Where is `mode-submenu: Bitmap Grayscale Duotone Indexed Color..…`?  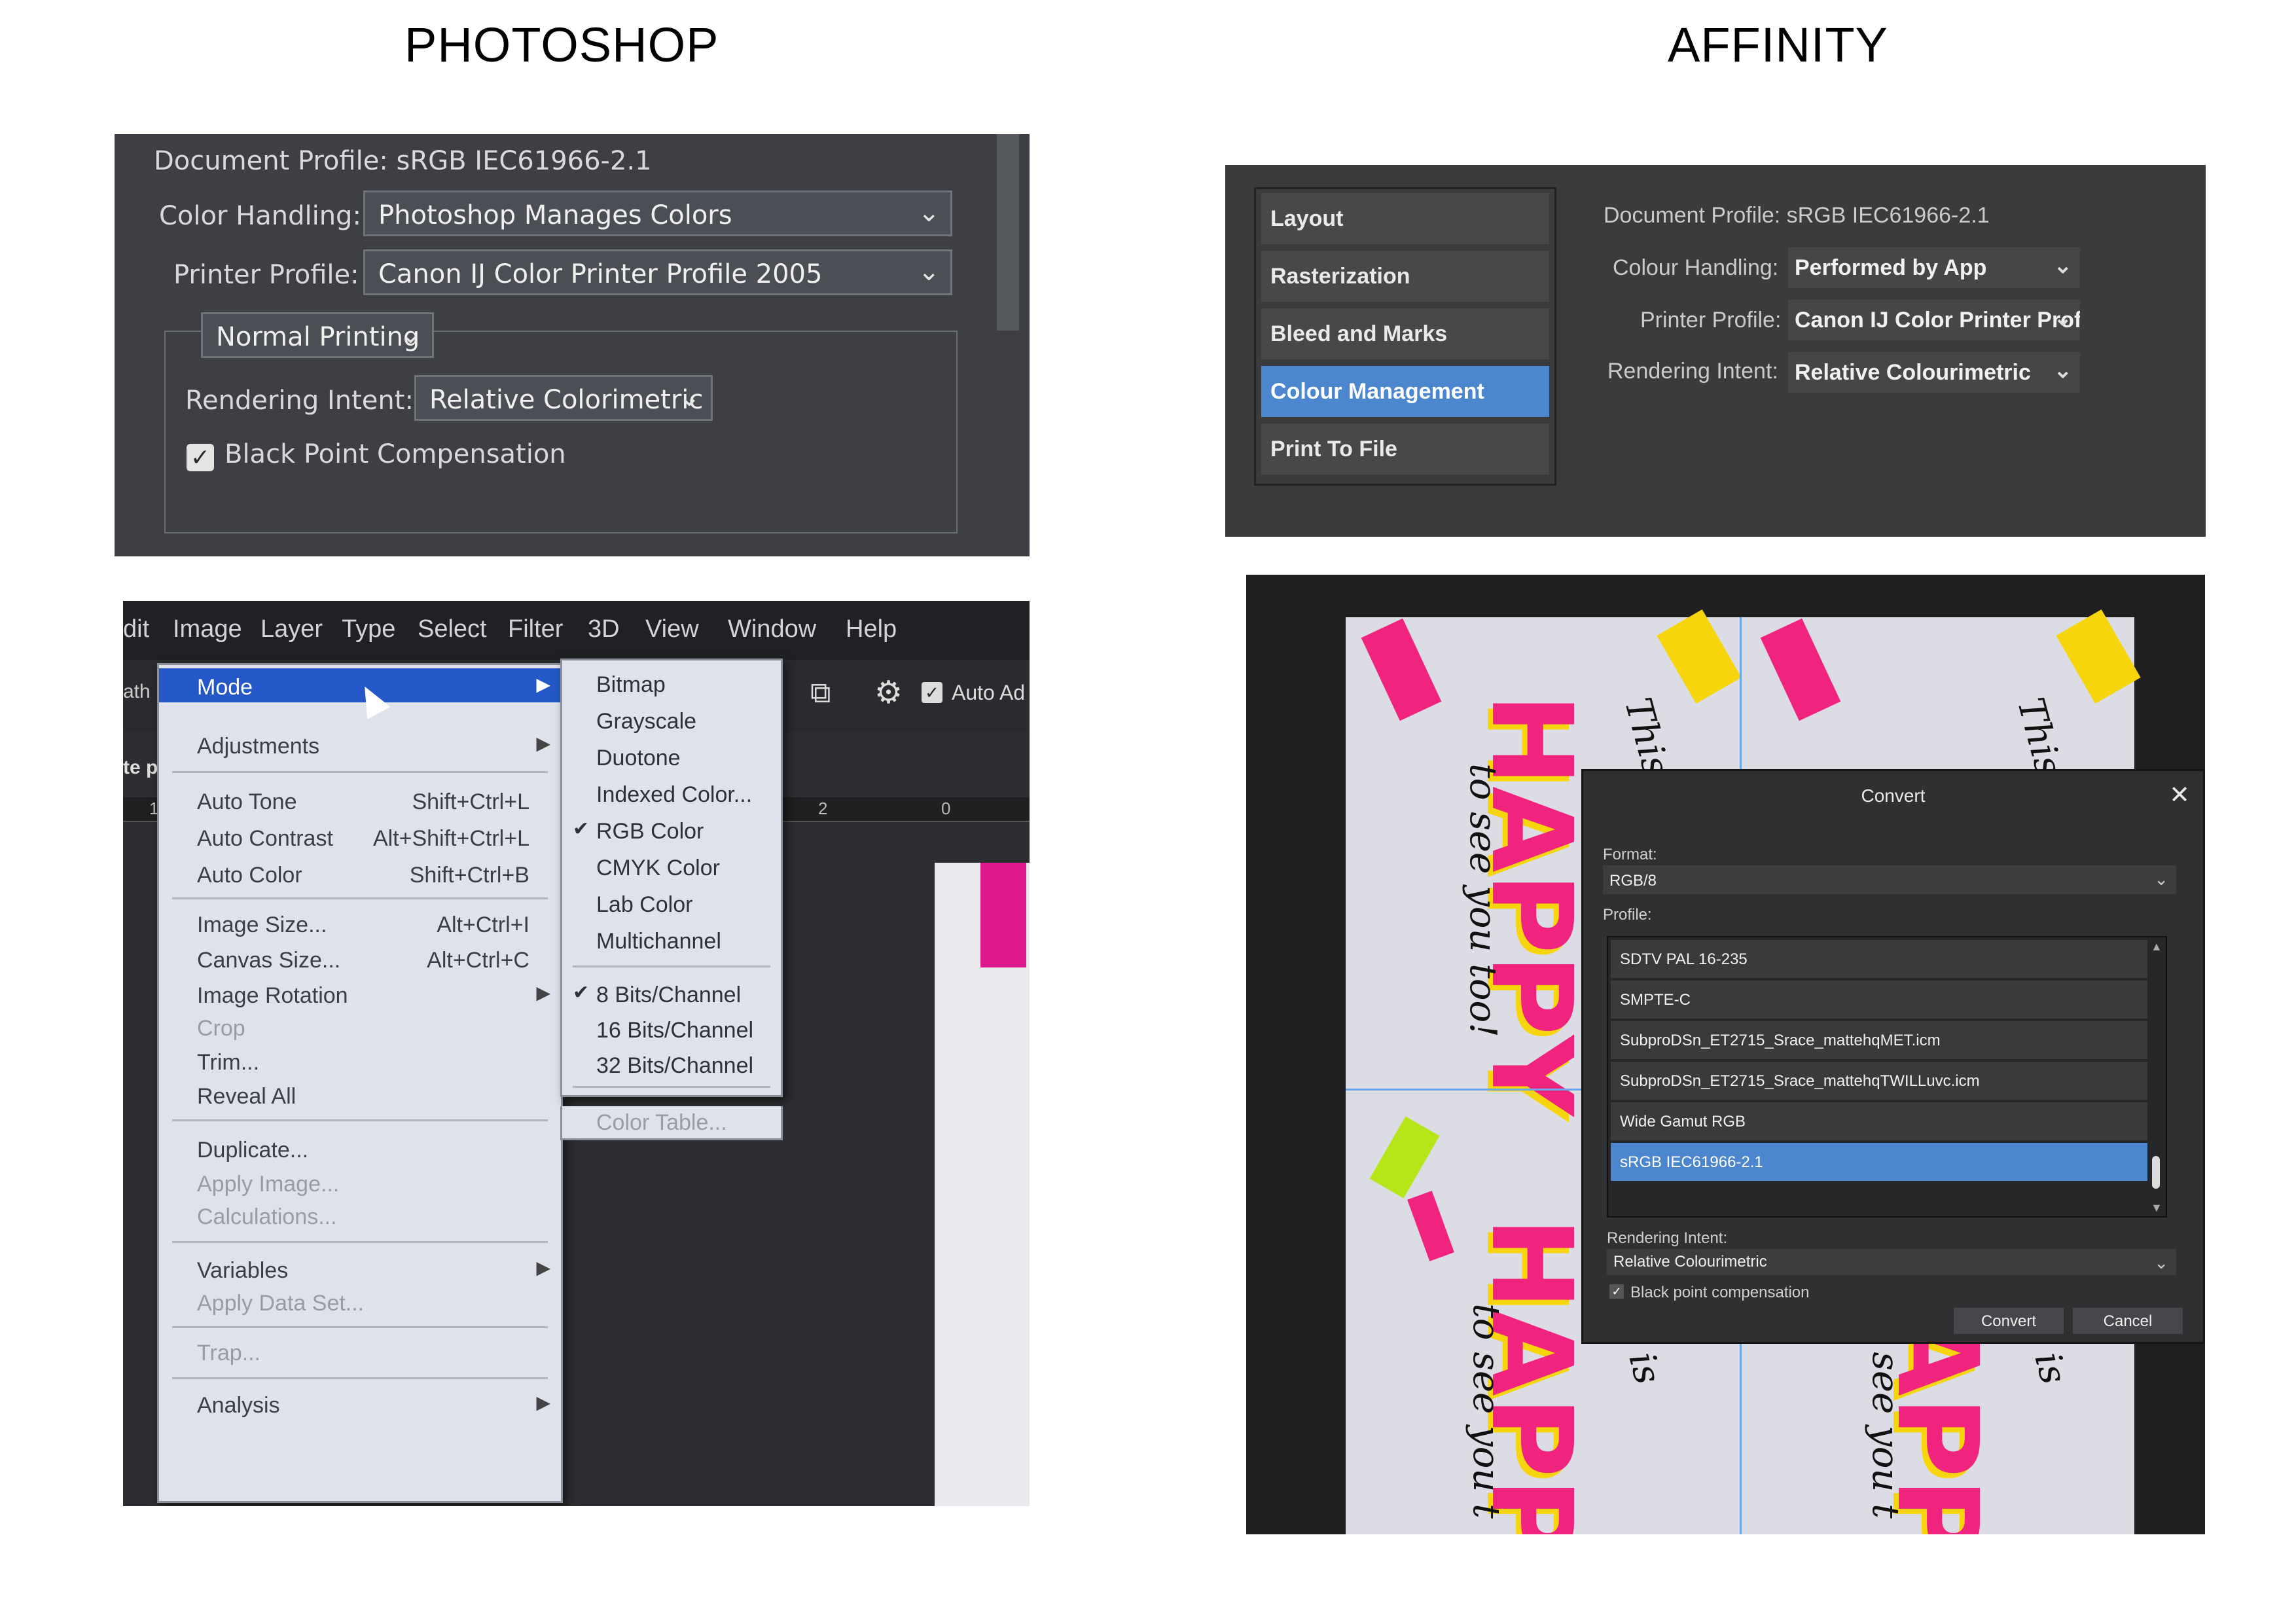 mode-submenu: Bitmap Grayscale Duotone Indexed Color..… is located at coordinates (671, 878).